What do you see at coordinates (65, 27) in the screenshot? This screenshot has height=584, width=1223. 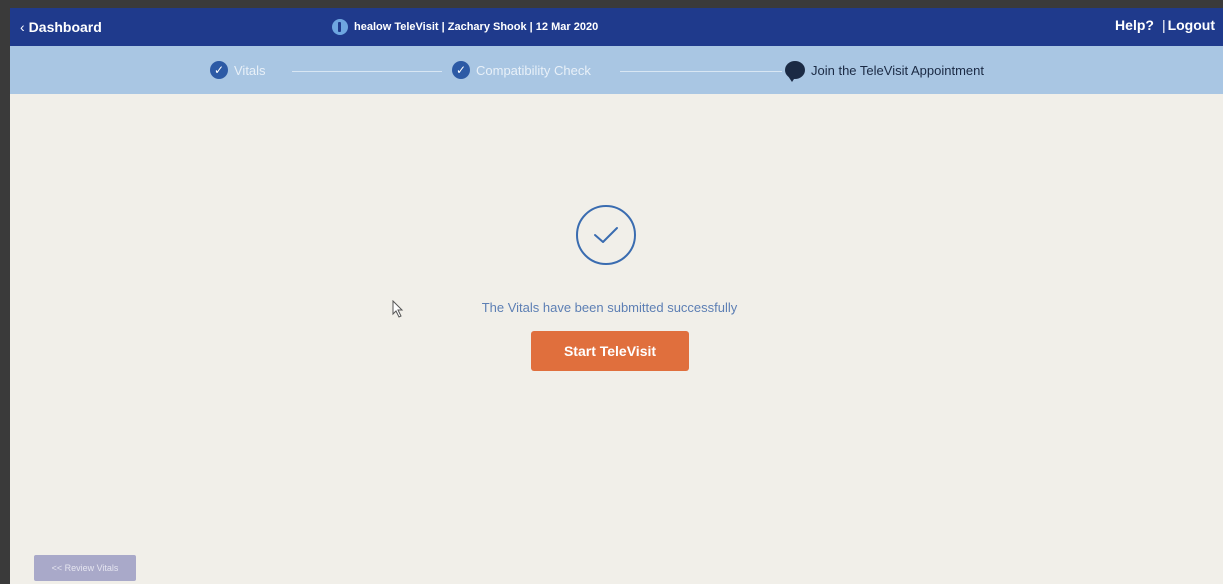 I see `dashboard-link-label: Dashboard` at bounding box center [65, 27].